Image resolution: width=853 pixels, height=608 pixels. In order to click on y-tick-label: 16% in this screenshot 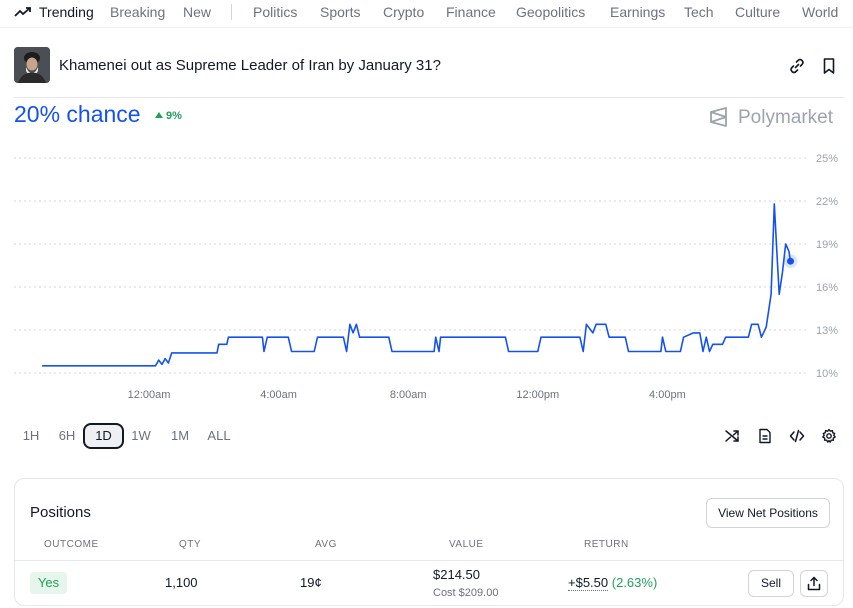, I will do `click(827, 288)`.